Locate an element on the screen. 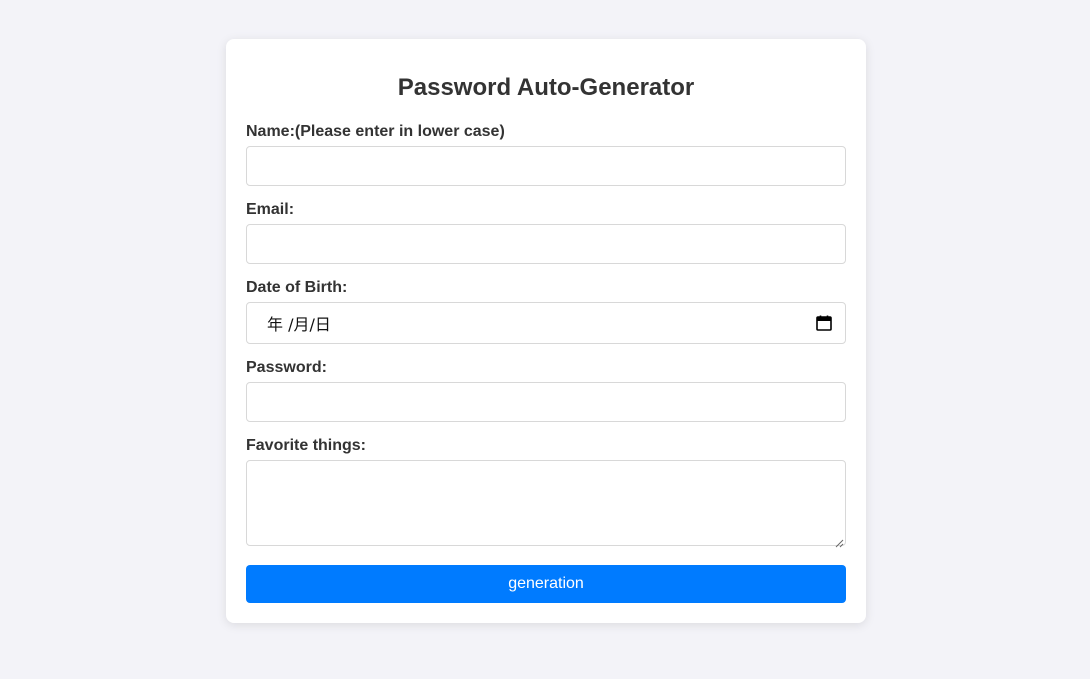 This screenshot has height=679, width=1090. form-title: Password Auto-Generator is located at coordinates (546, 87).